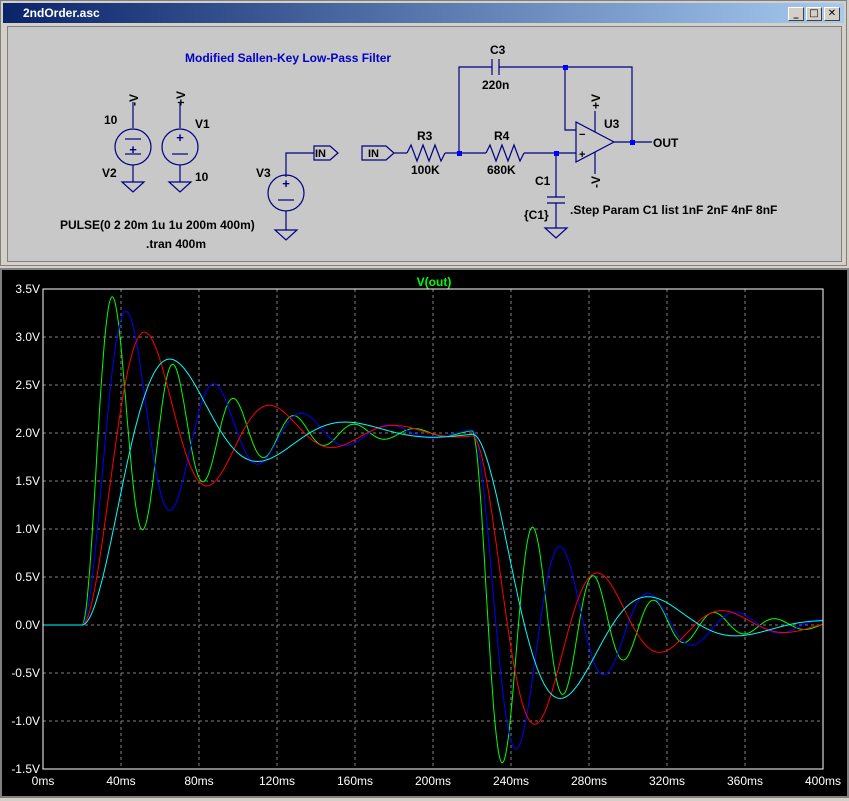  I want to click on u3-name-label: U3, so click(612, 124).